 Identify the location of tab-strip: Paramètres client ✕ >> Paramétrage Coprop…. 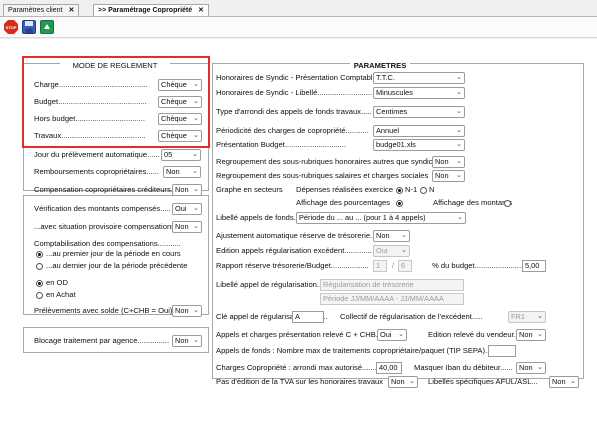
(298, 8).